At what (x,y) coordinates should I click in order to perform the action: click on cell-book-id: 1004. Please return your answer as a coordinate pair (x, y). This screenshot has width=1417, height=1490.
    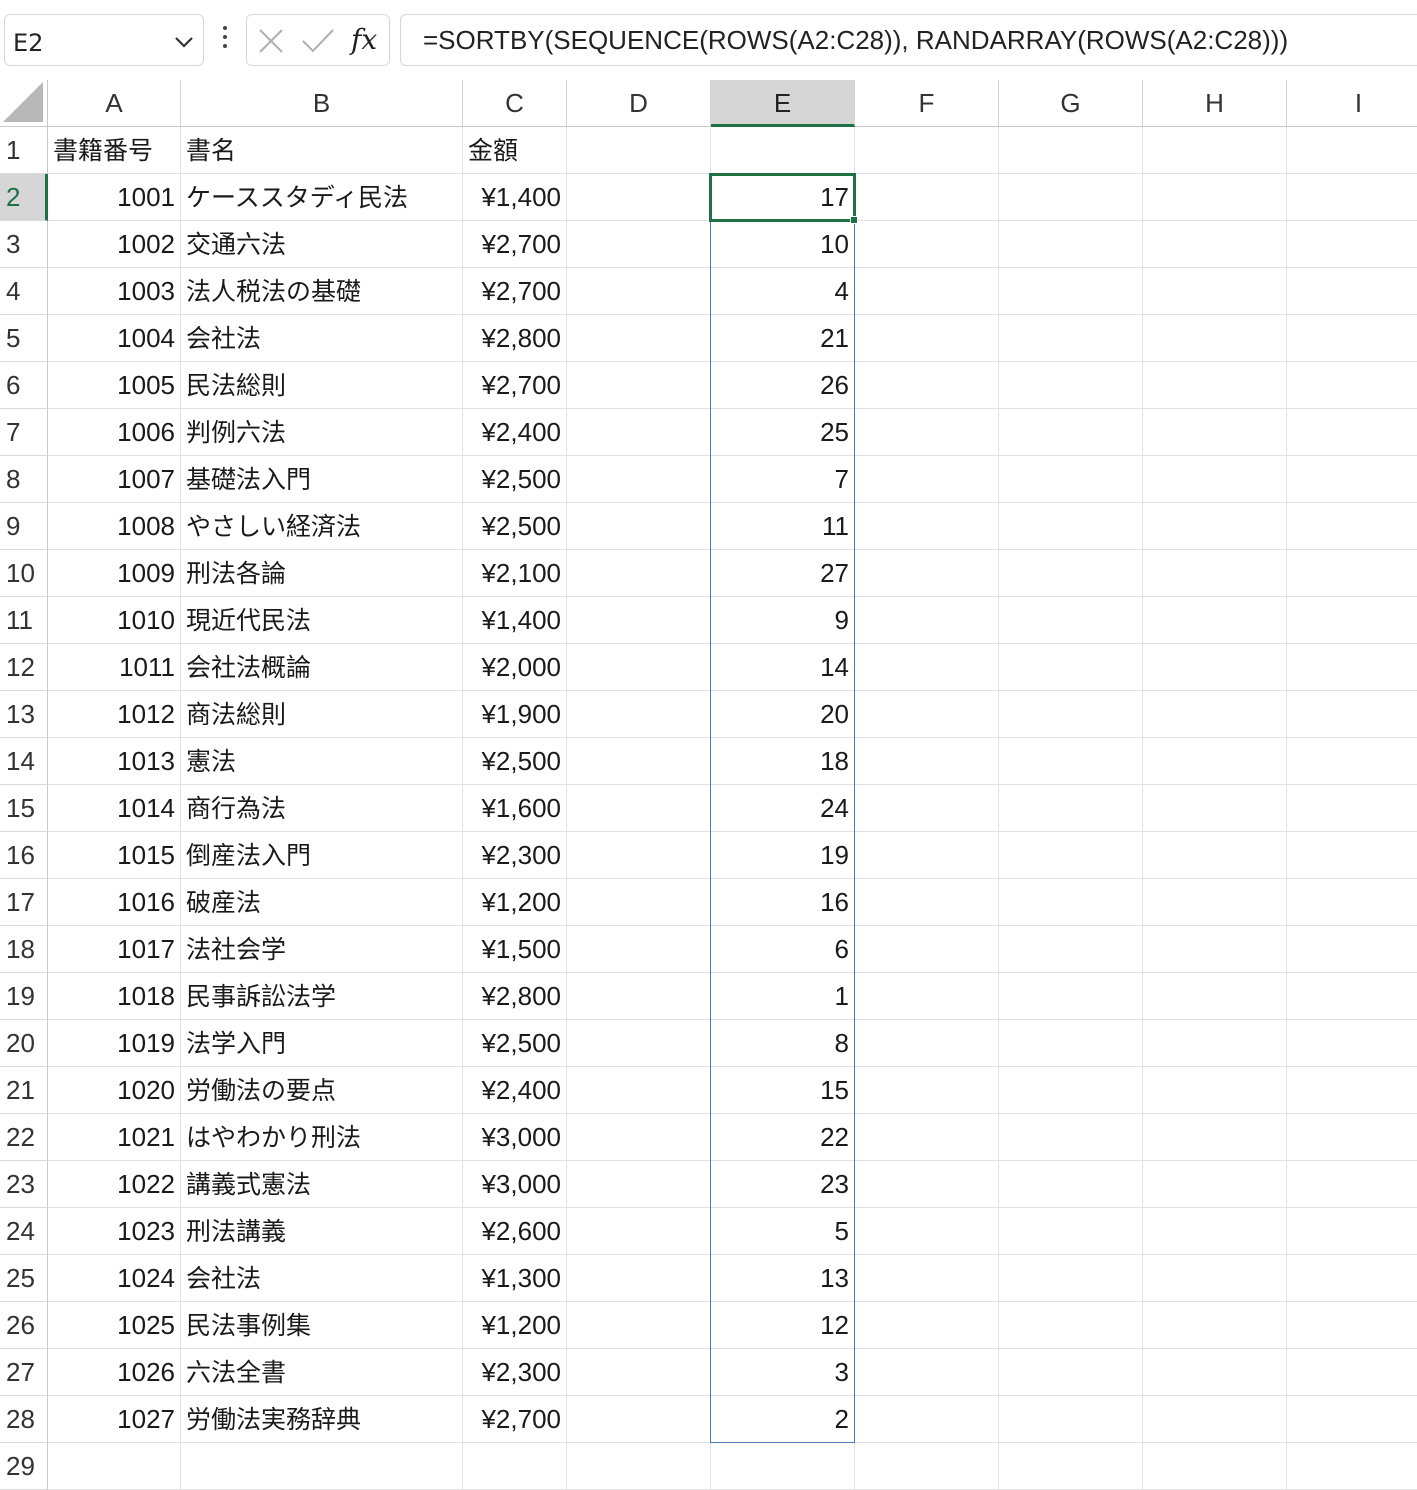
    Looking at the image, I should click on (114, 338).